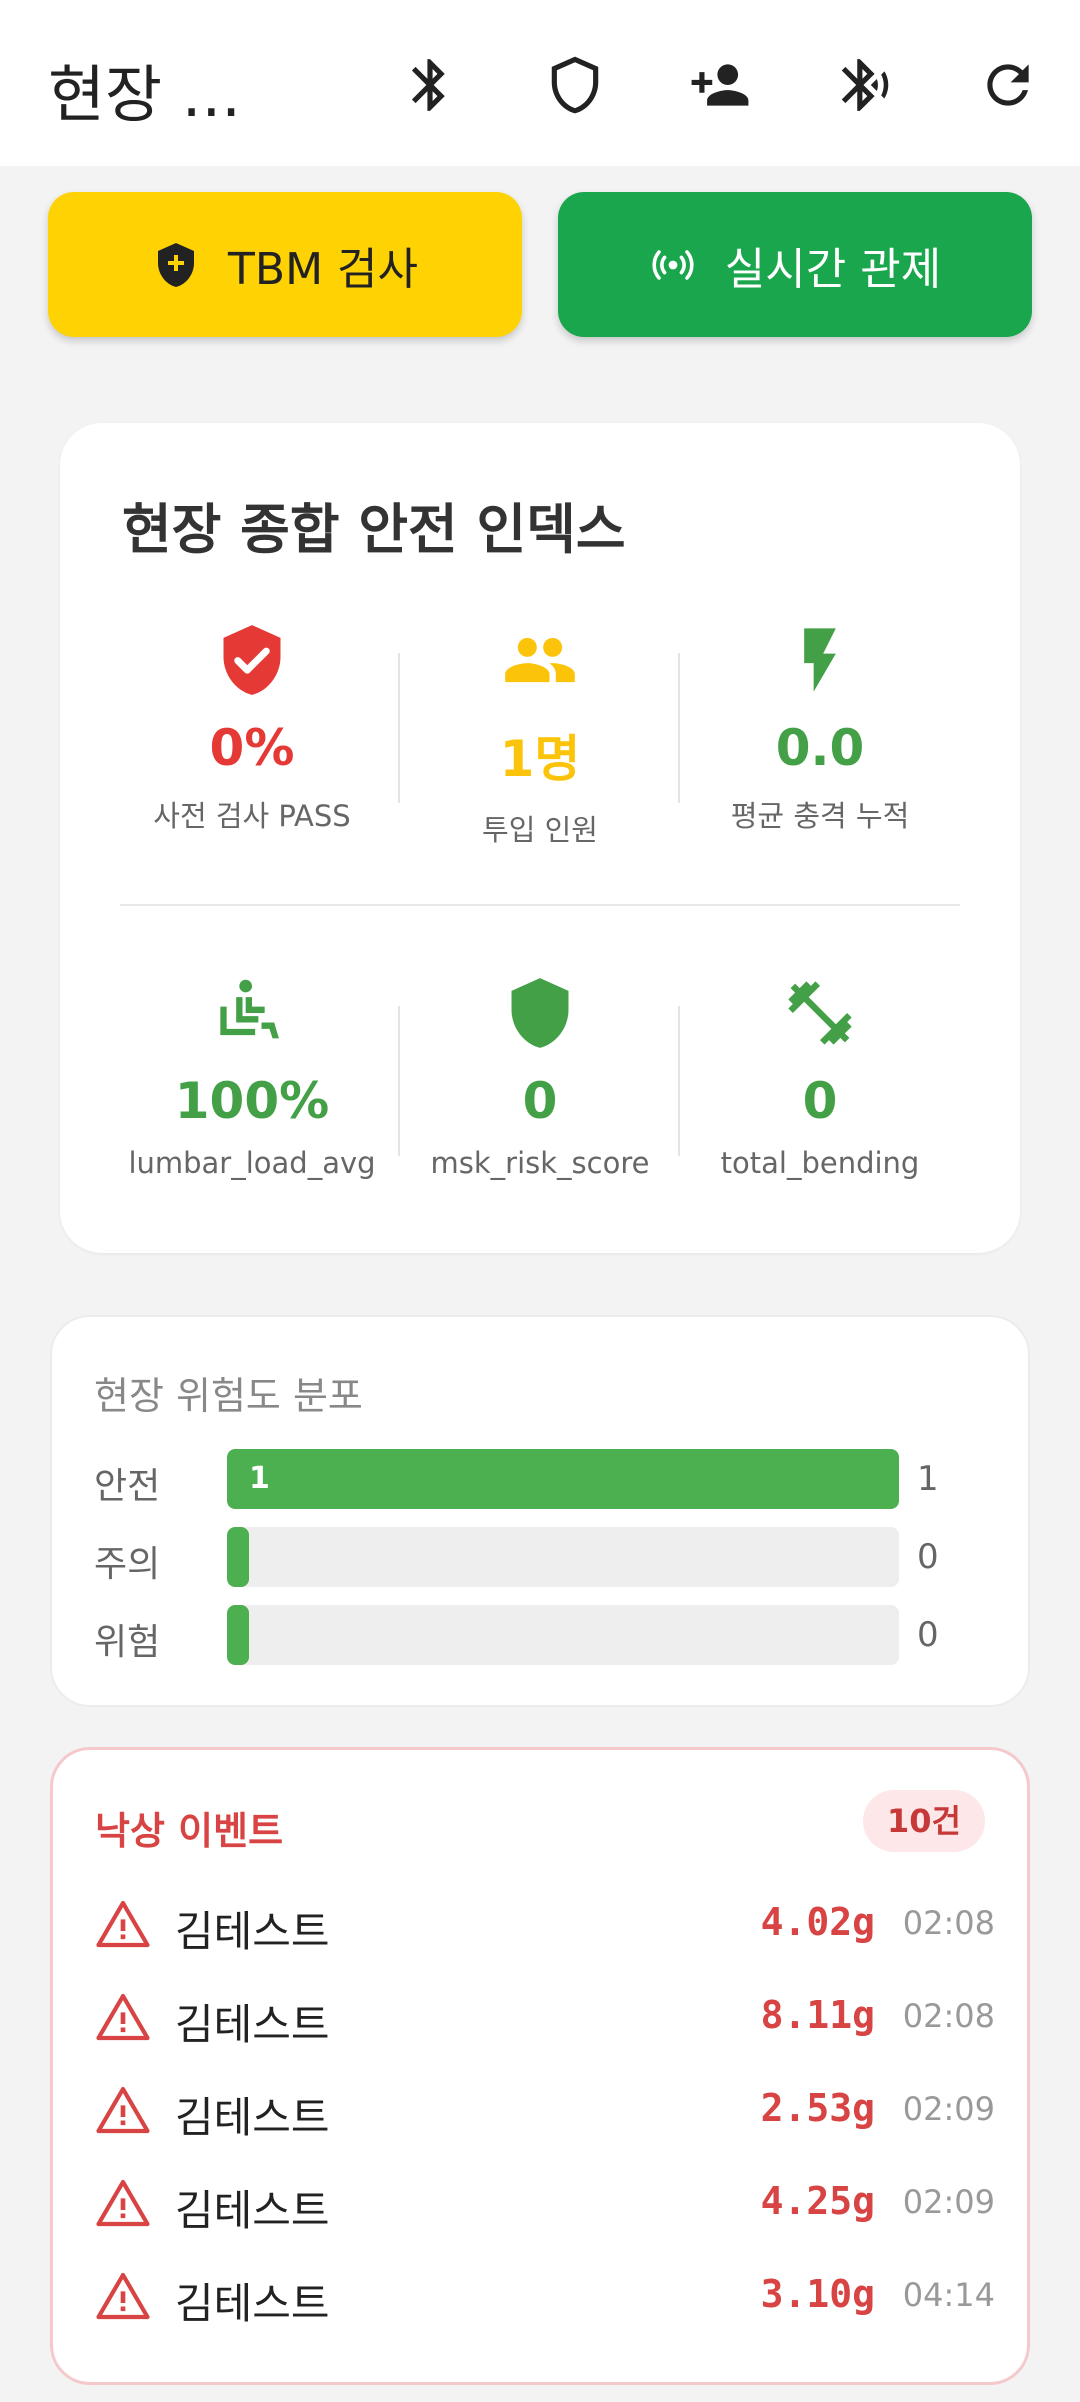 The height and width of the screenshot is (2402, 1080). Describe the element at coordinates (127, 1564) in the screenshot. I see `risk-label: 주의` at that location.